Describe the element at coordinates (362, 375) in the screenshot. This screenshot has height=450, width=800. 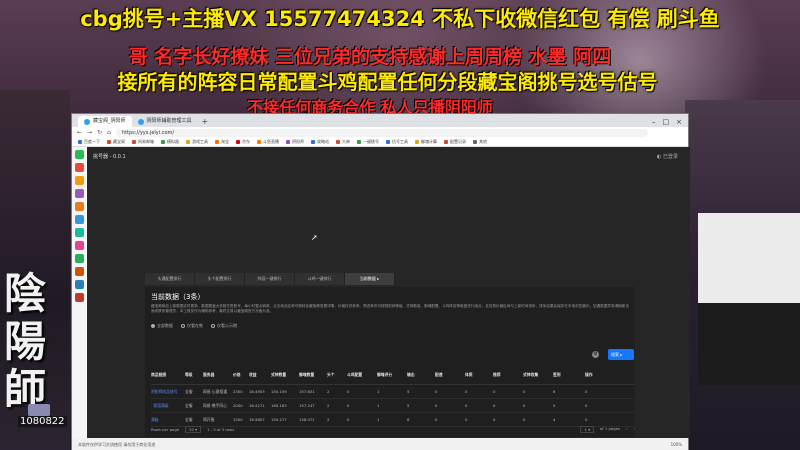
I see `column-header: 斗鸡配置` at that location.